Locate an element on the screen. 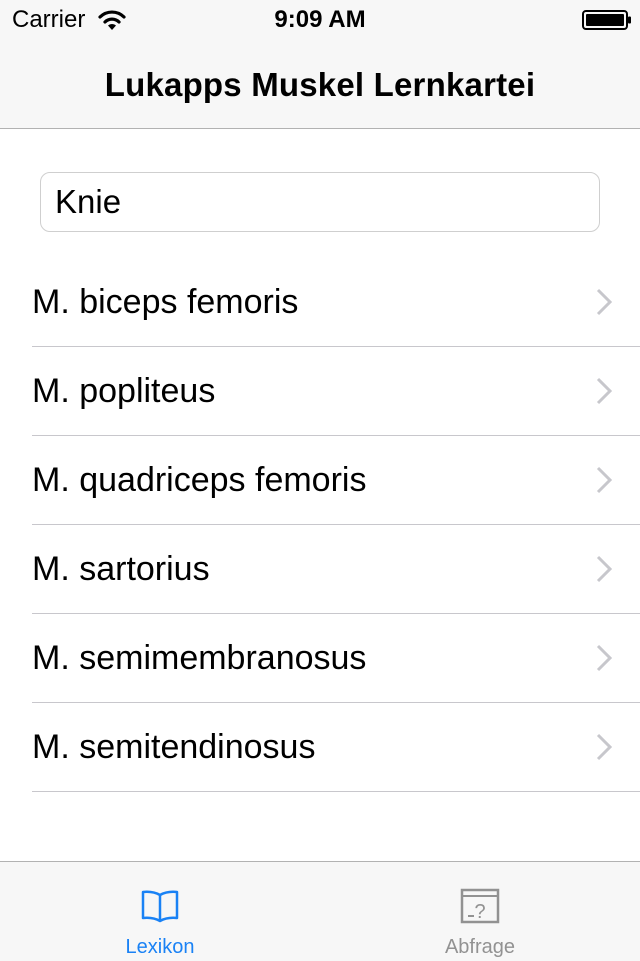 The height and width of the screenshot is (961, 640). list-item-label: M. biceps femoris is located at coordinates (165, 302).